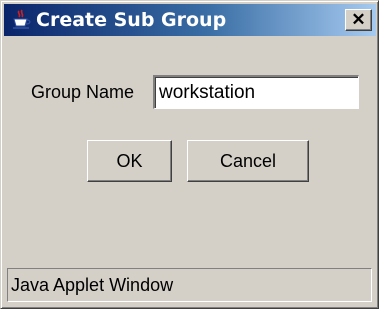 The height and width of the screenshot is (309, 379). What do you see at coordinates (129, 161) in the screenshot?
I see `ok-button: OK` at bounding box center [129, 161].